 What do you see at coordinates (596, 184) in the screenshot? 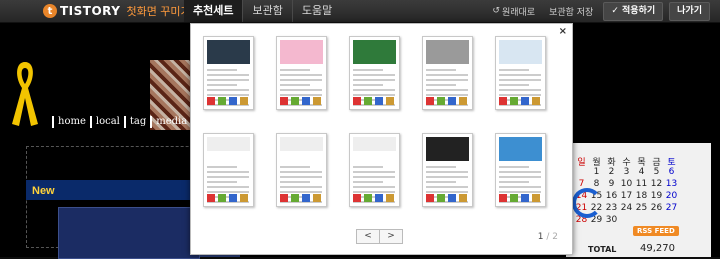
I see `calendar-day: 8` at bounding box center [596, 184].